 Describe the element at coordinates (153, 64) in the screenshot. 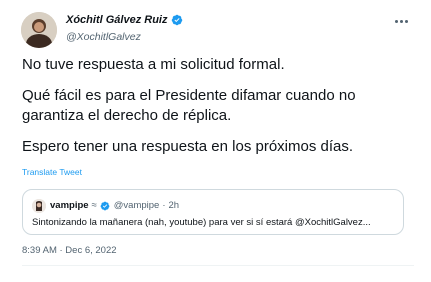

I see `tweet-paragraph: No tuve respuesta a mi solicitud formal.` at that location.